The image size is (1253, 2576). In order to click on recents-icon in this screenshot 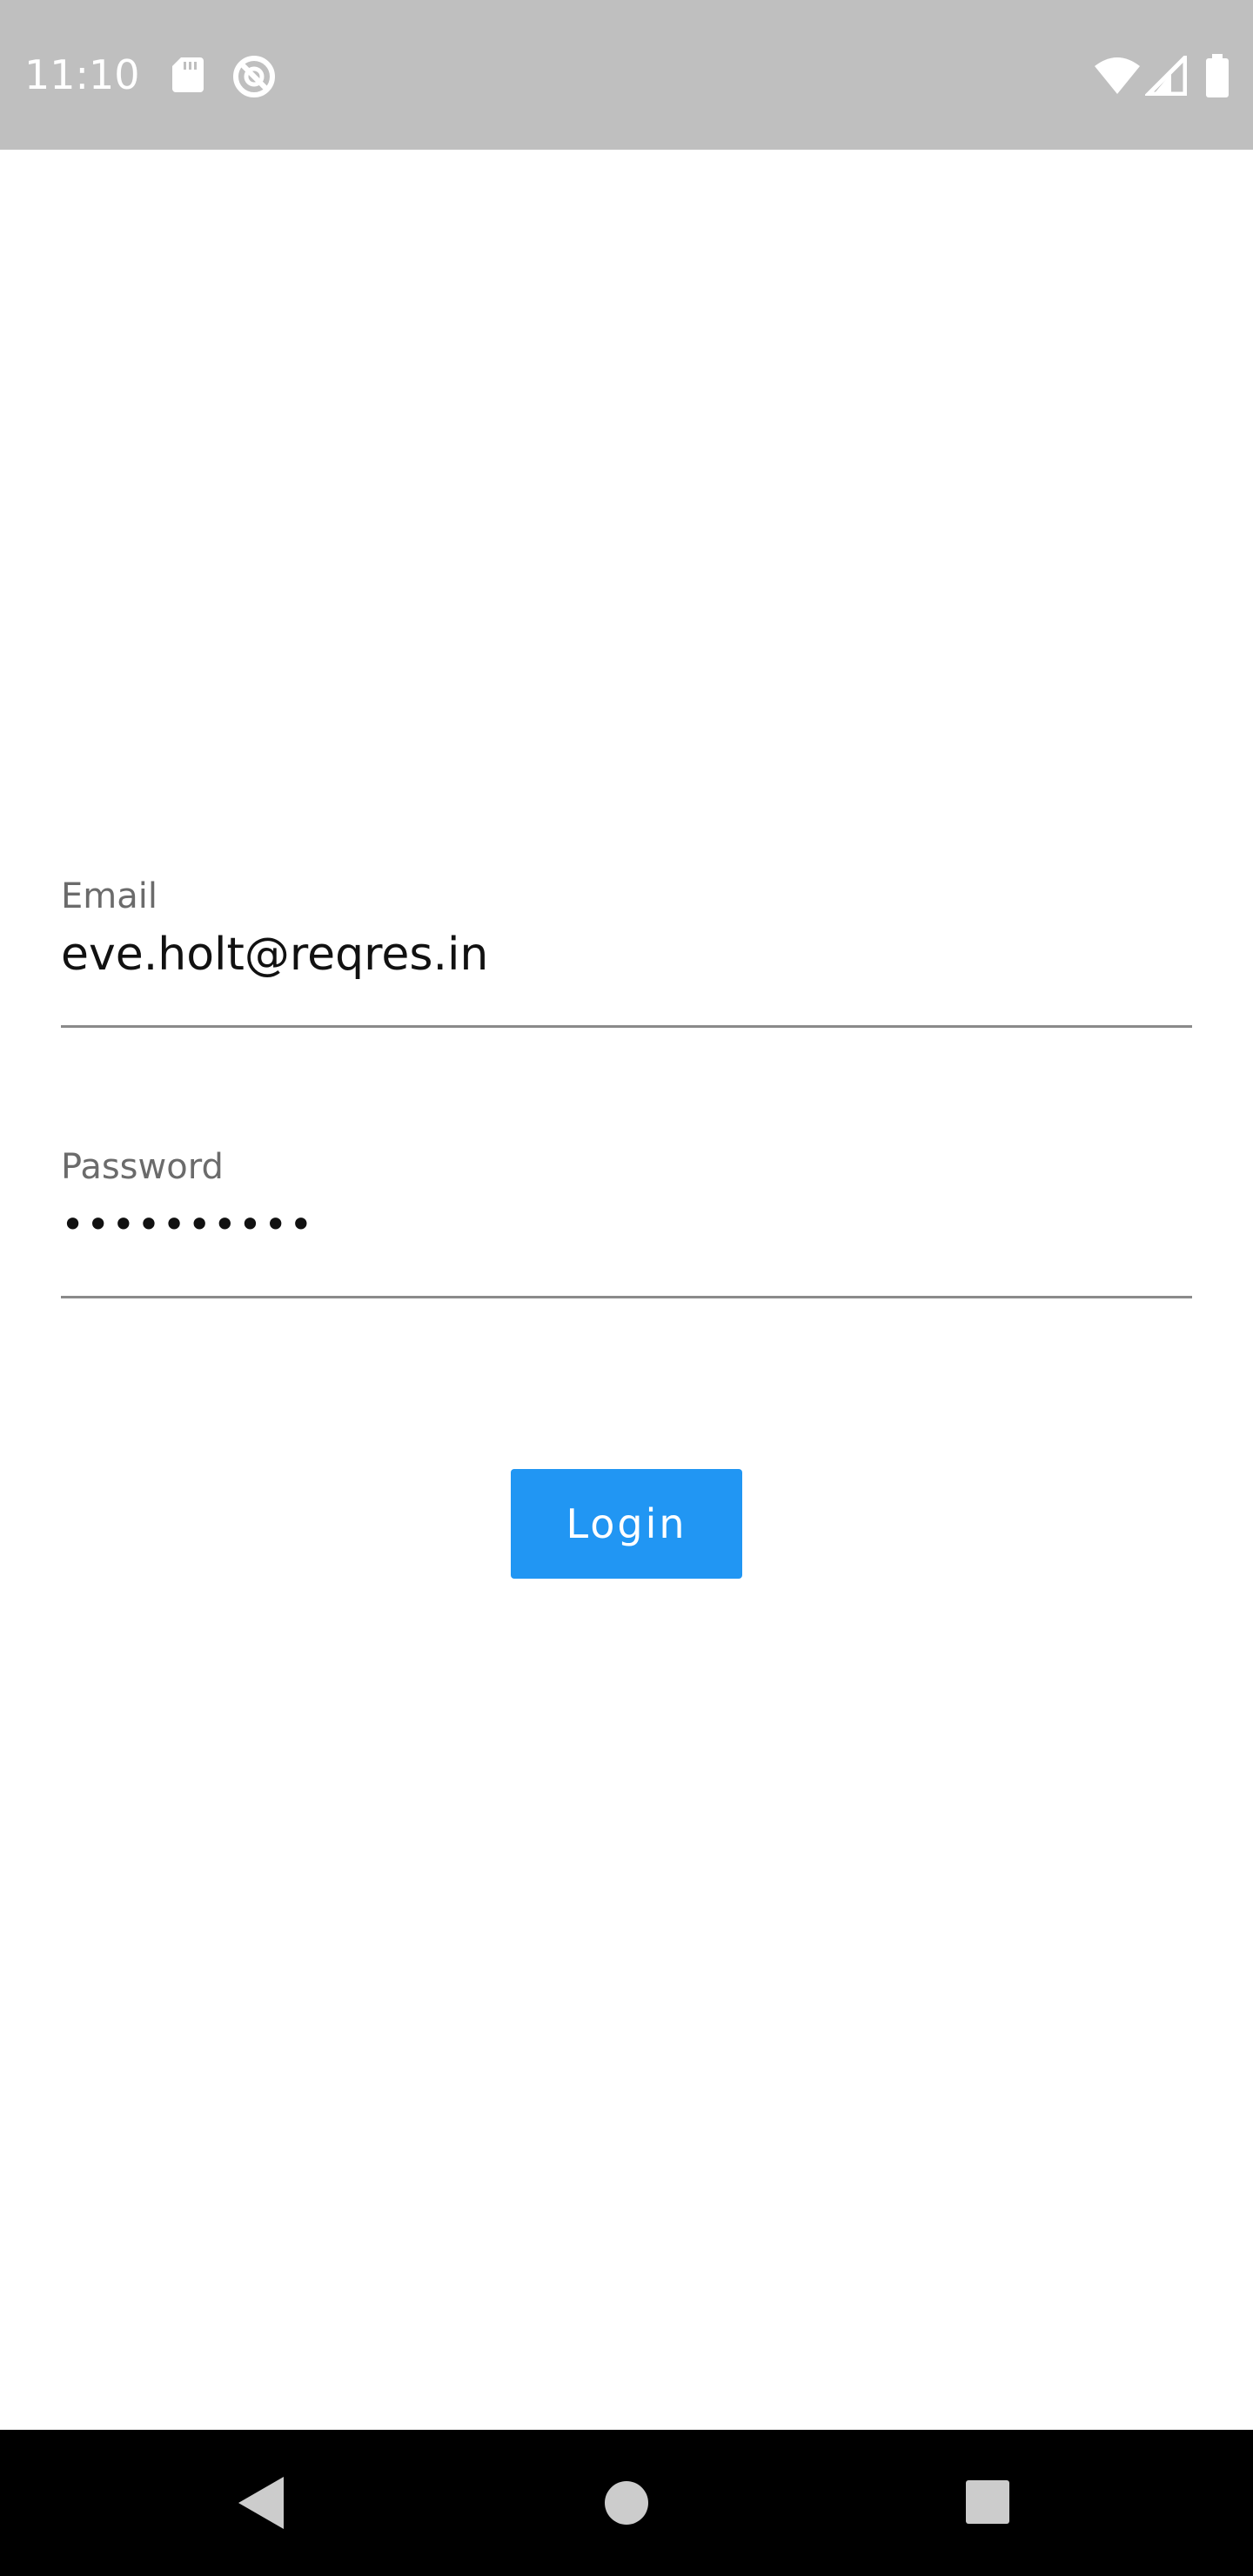, I will do `click(987, 2502)`.